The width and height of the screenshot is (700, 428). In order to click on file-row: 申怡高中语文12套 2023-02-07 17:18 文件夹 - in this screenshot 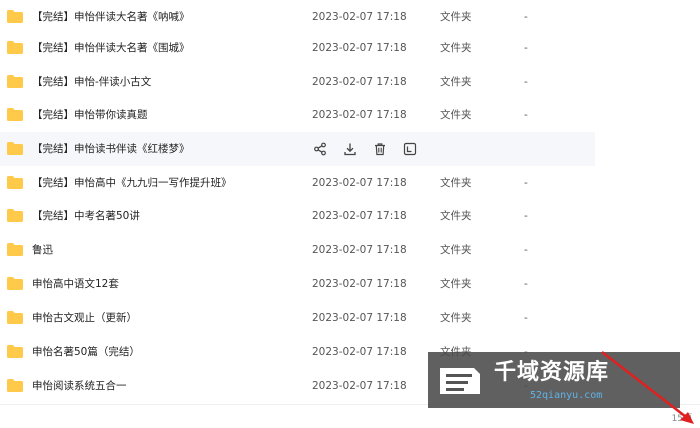, I will do `click(297, 284)`.